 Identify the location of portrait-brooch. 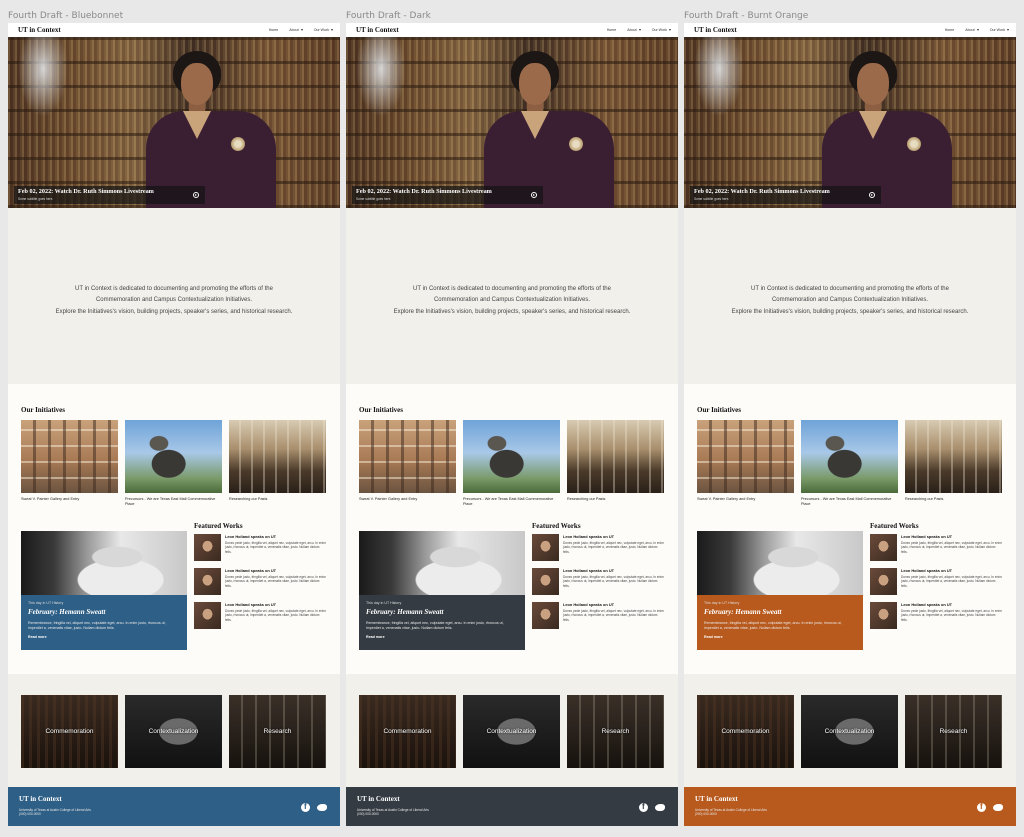
(238, 144).